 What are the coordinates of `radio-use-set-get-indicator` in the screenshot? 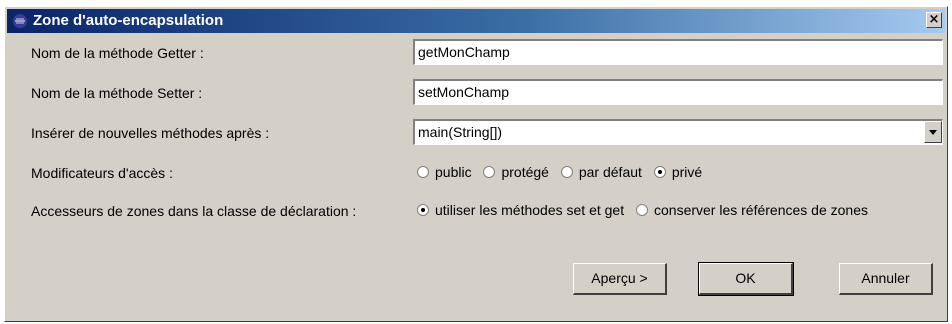 It's located at (423, 210).